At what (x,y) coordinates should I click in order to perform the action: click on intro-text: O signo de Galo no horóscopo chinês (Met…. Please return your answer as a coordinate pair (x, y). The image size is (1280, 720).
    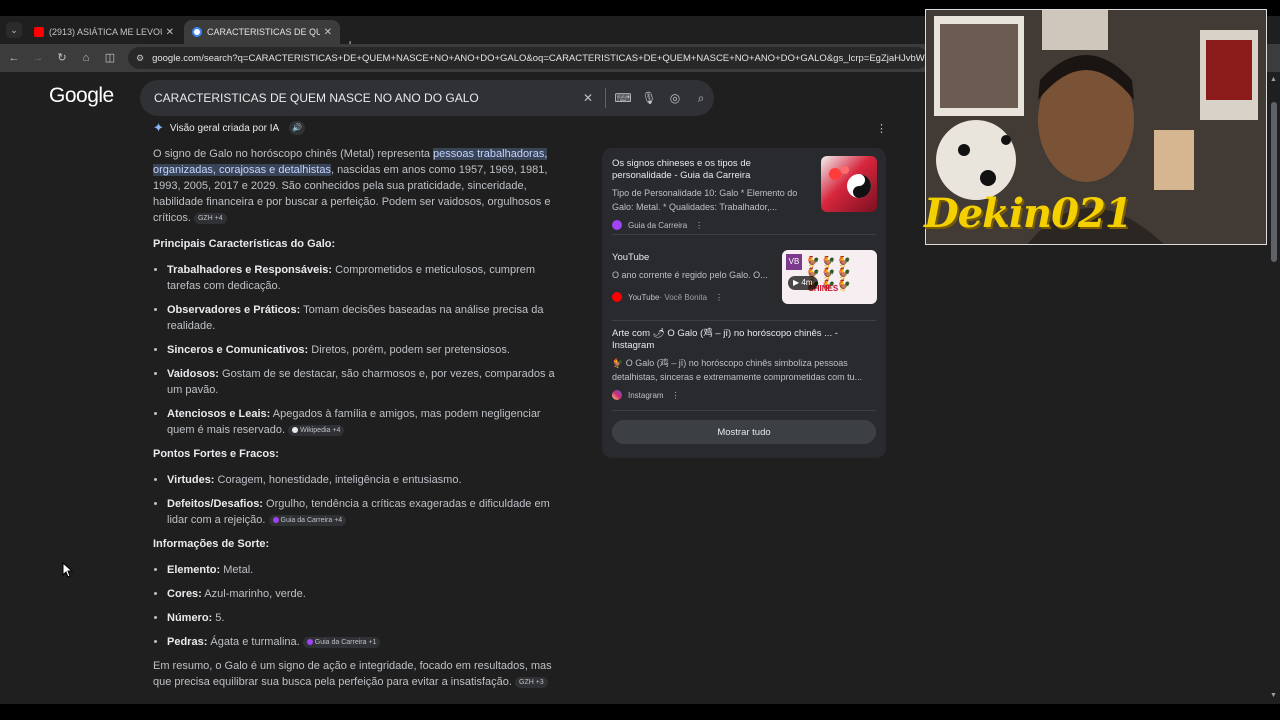
    Looking at the image, I should click on (293, 154).